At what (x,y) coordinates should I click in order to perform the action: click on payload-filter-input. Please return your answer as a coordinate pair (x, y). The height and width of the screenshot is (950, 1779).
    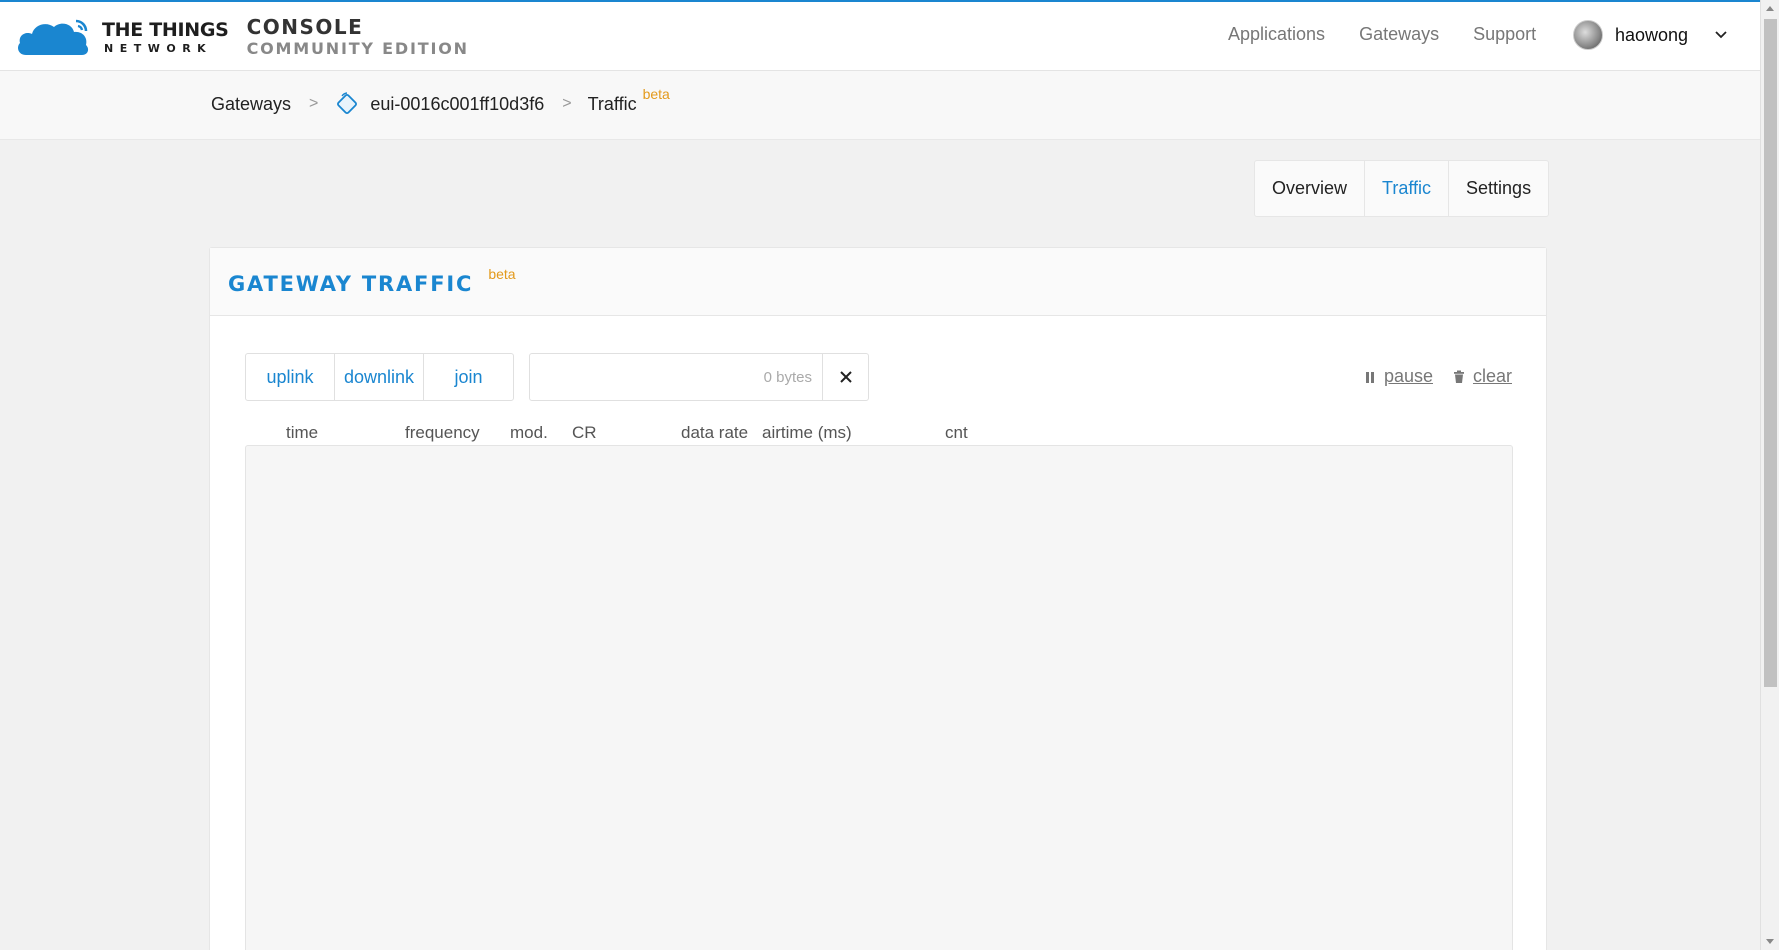
    Looking at the image, I should click on (676, 377).